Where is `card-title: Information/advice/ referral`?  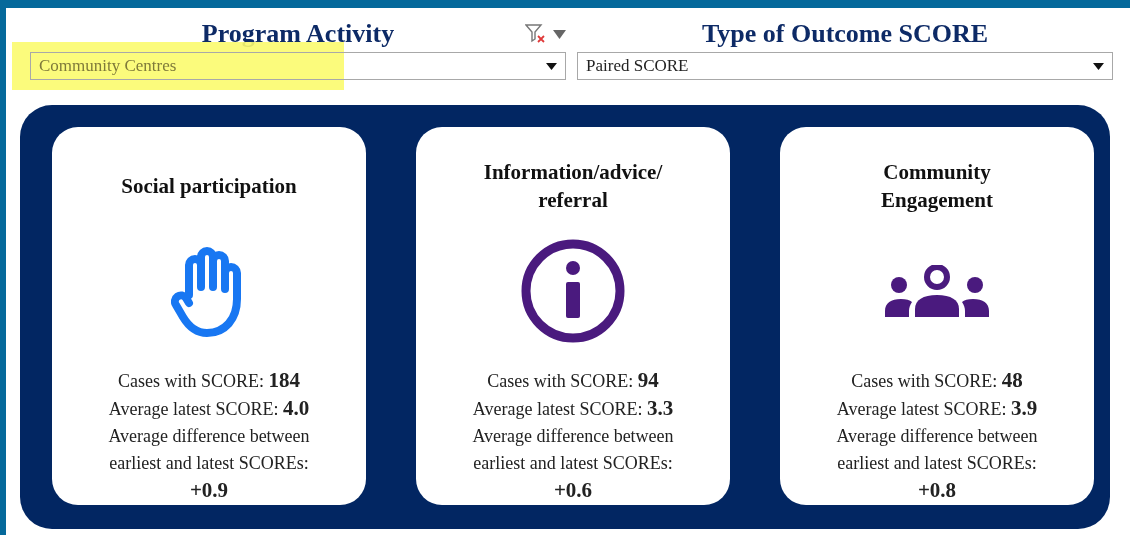
card-title: Information/advice/ referral is located at coordinates (573, 186).